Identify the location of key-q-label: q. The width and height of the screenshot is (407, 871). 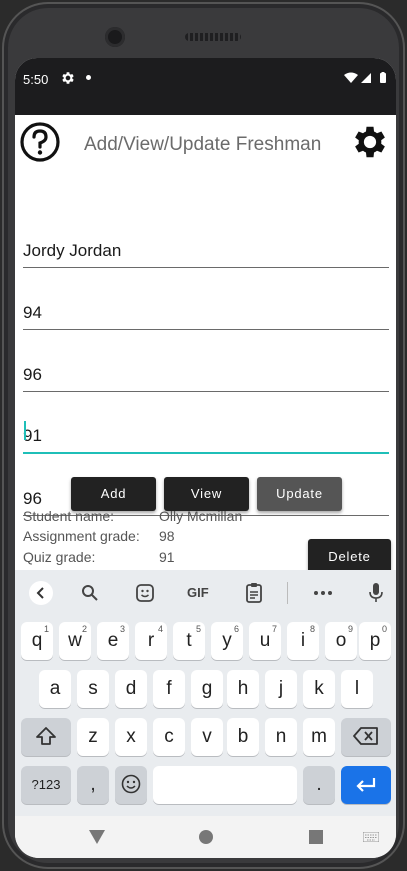
(37, 640).